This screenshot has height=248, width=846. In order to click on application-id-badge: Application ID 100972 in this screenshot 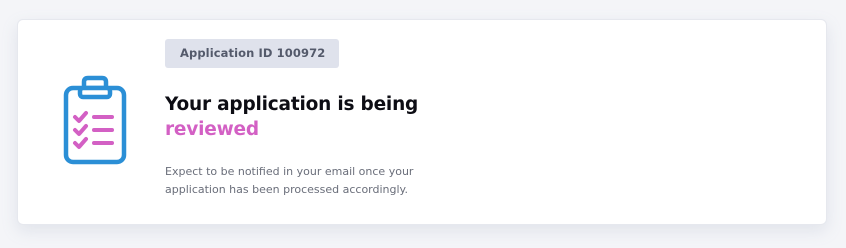, I will do `click(252, 53)`.